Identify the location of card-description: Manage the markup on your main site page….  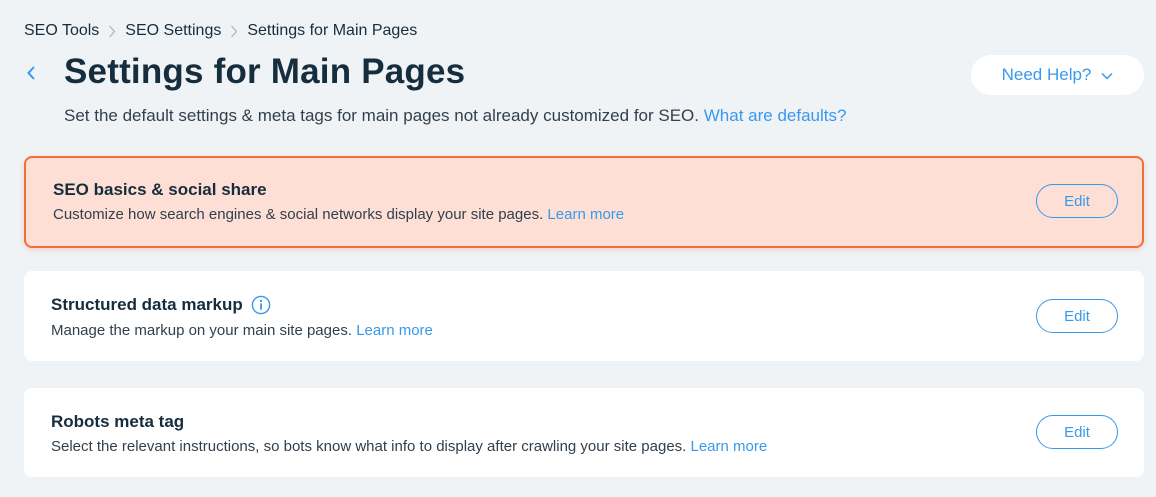
(242, 330).